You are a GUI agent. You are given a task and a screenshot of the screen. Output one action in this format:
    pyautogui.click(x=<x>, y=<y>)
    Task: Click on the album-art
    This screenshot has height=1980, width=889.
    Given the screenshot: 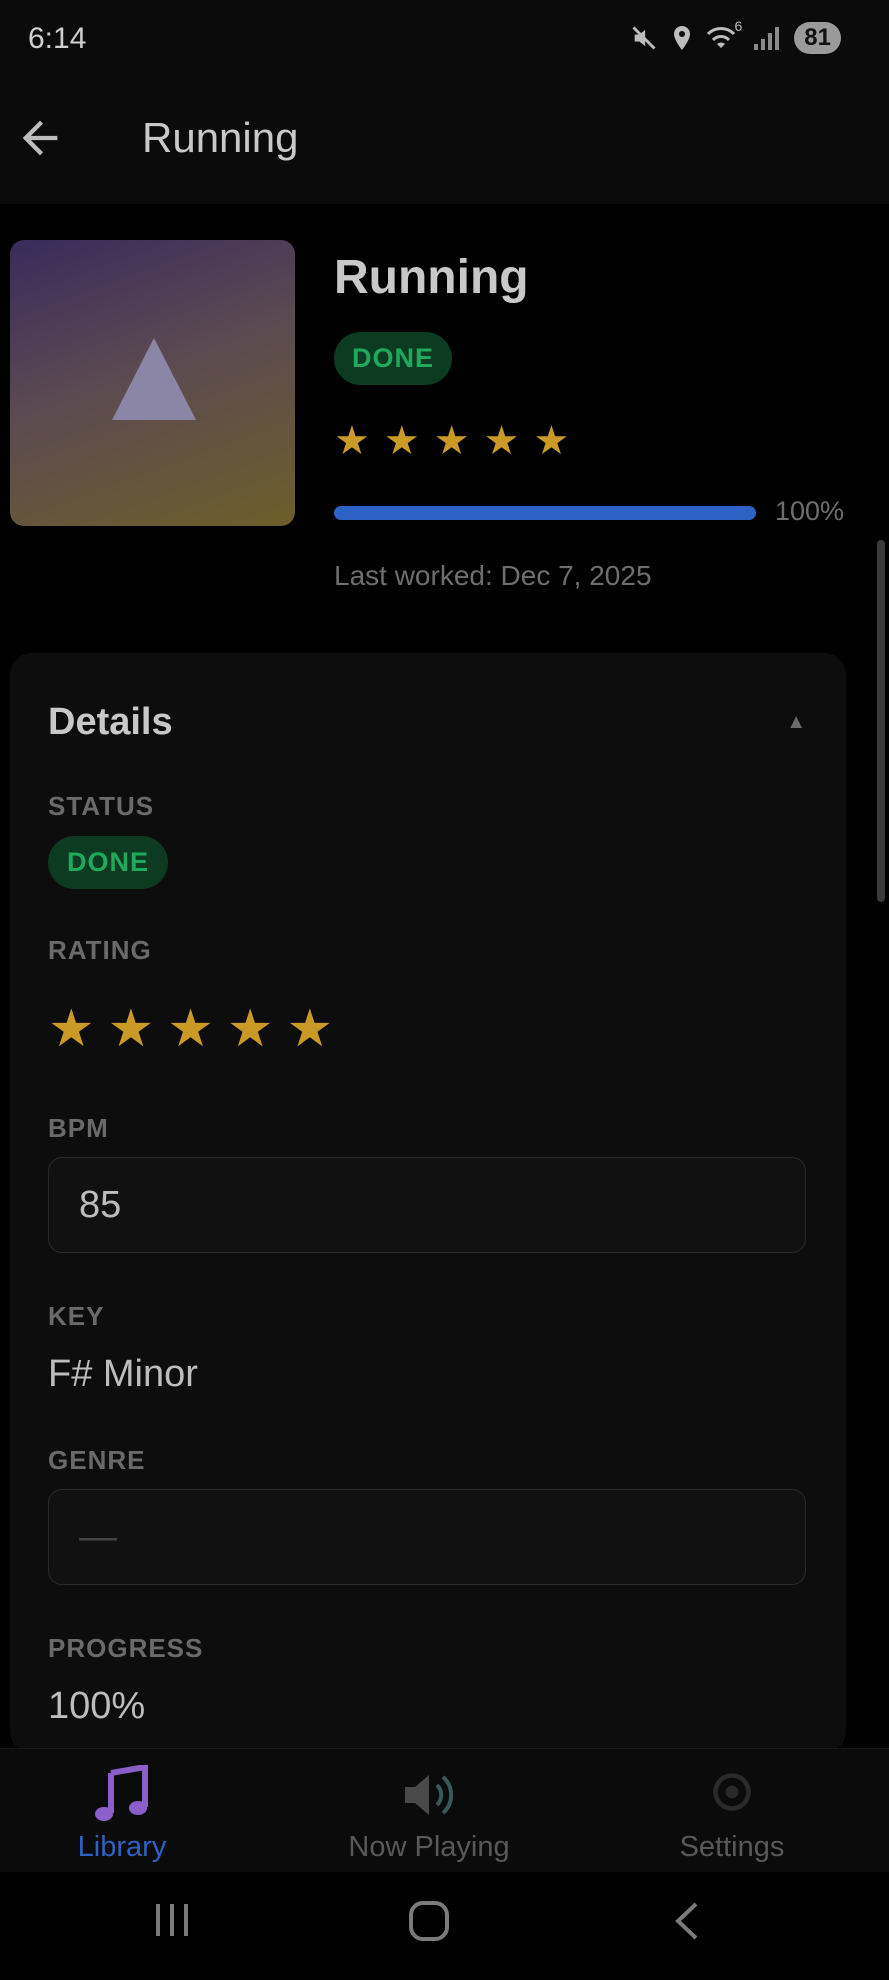 What is the action you would take?
    pyautogui.click(x=152, y=383)
    